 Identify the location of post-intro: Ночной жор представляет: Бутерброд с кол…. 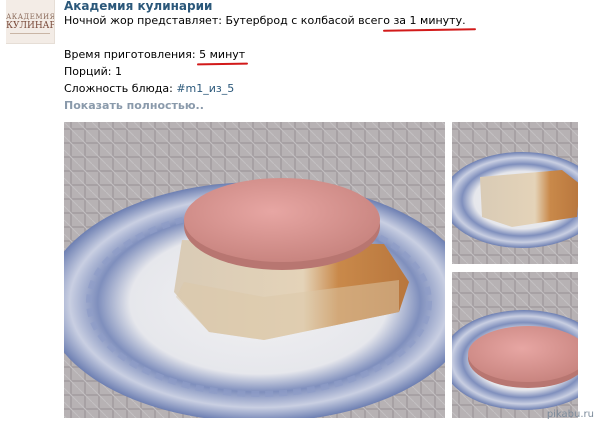
(265, 20).